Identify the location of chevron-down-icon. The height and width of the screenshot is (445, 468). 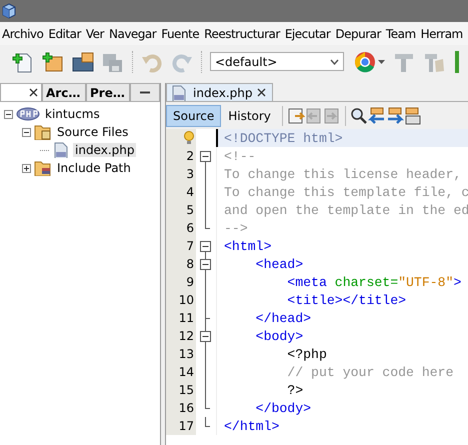
(334, 61).